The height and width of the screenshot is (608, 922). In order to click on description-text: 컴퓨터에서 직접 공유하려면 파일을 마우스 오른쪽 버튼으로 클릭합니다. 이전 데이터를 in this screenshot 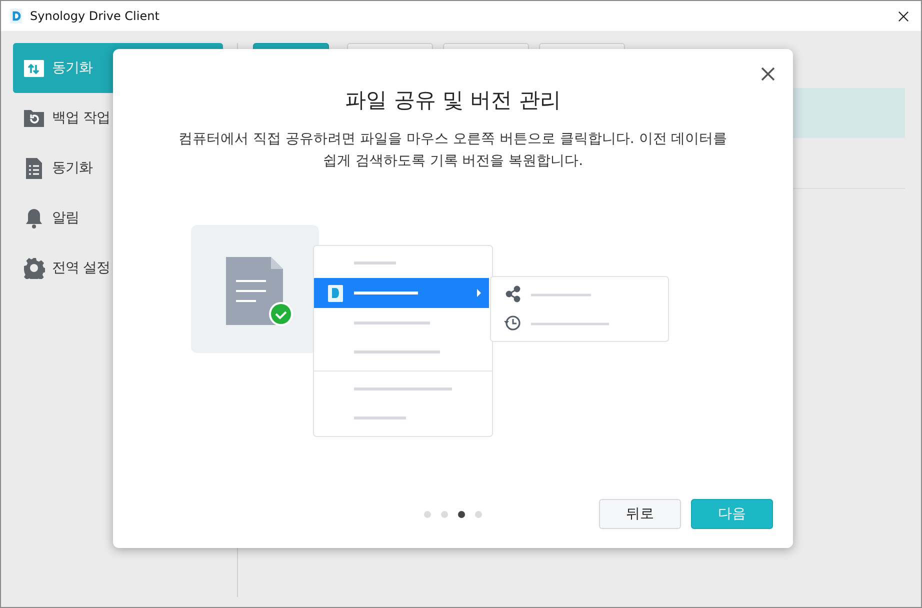, I will do `click(453, 139)`.